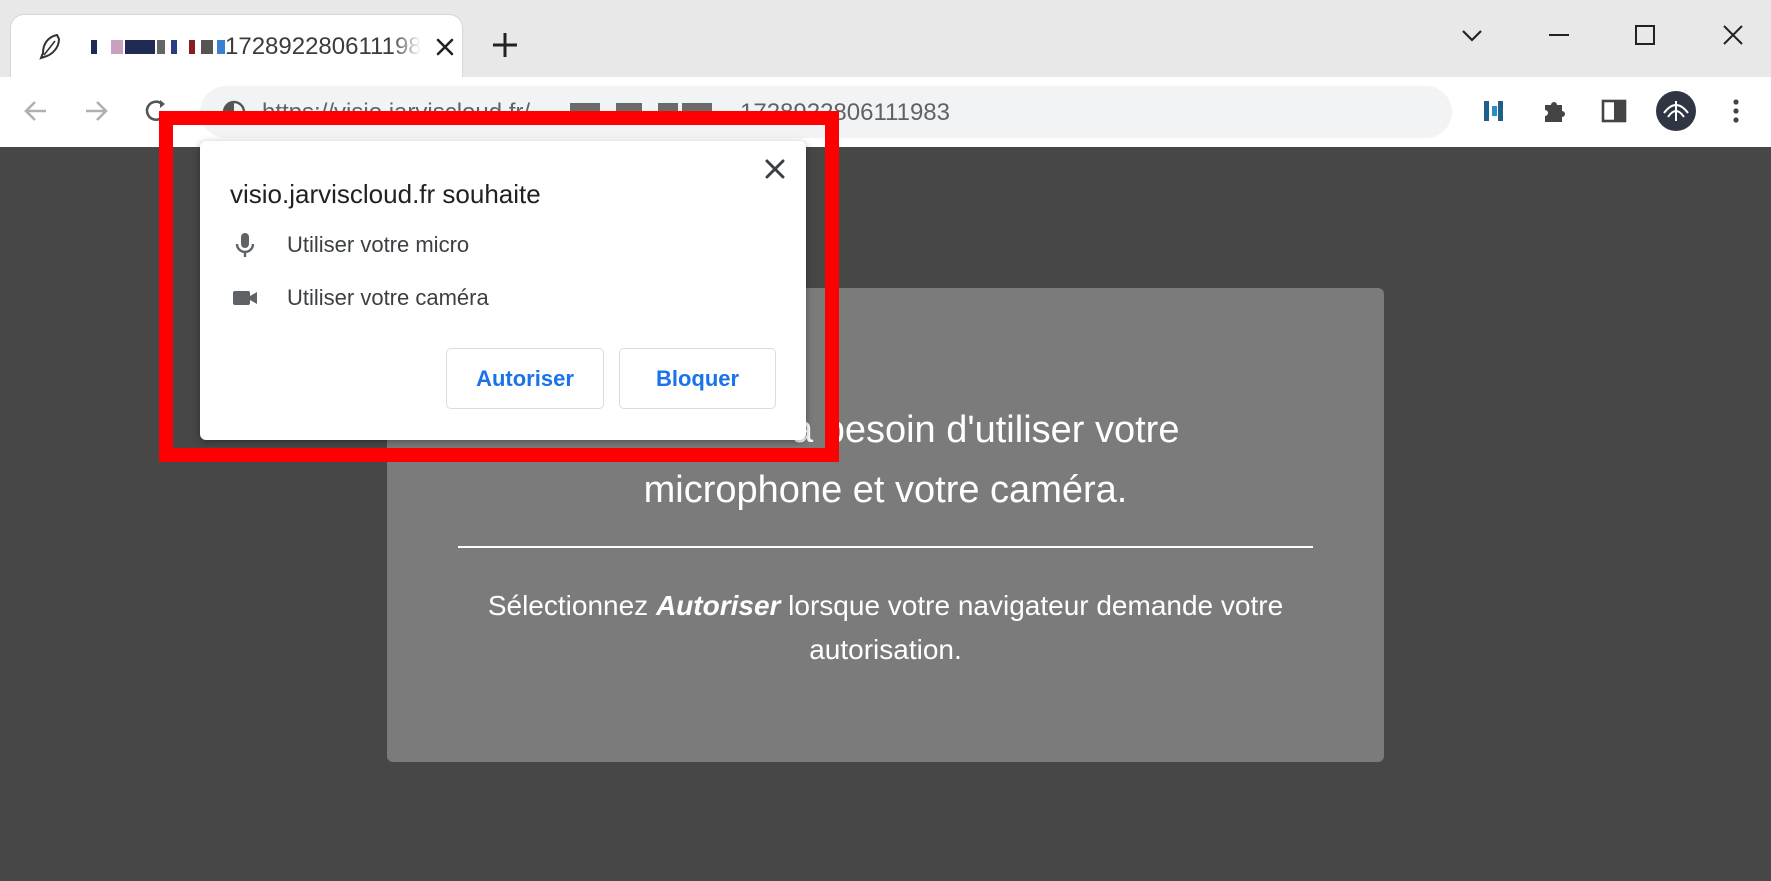 The height and width of the screenshot is (881, 1771). What do you see at coordinates (1645, 35) in the screenshot?
I see `maximize-icon` at bounding box center [1645, 35].